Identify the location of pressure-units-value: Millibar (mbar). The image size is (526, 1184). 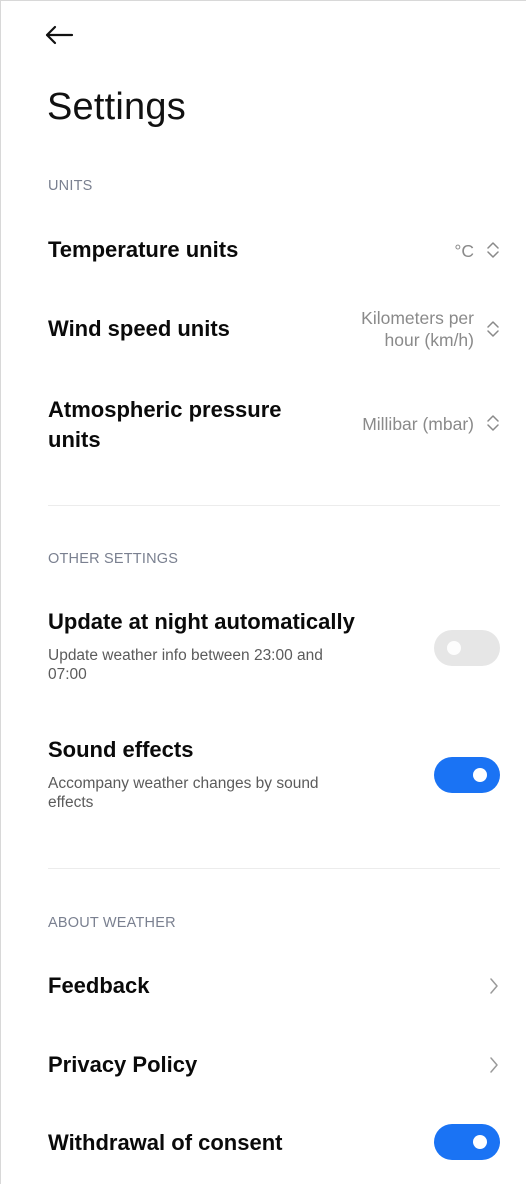
(418, 424).